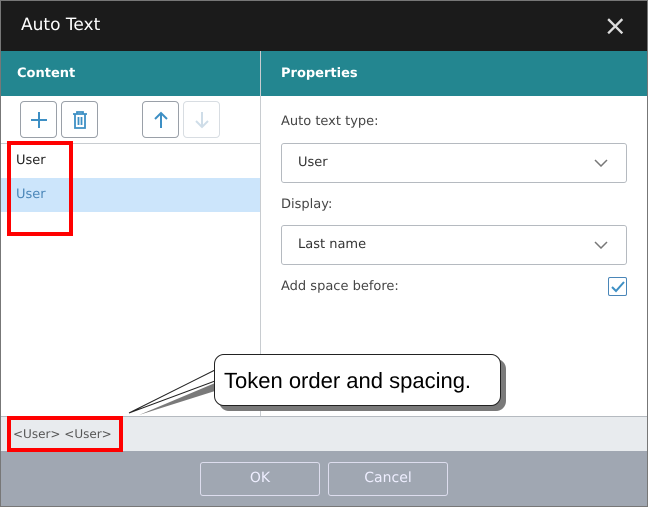 The height and width of the screenshot is (507, 648). What do you see at coordinates (454, 245) in the screenshot?
I see `dropdown-field: Last name` at bounding box center [454, 245].